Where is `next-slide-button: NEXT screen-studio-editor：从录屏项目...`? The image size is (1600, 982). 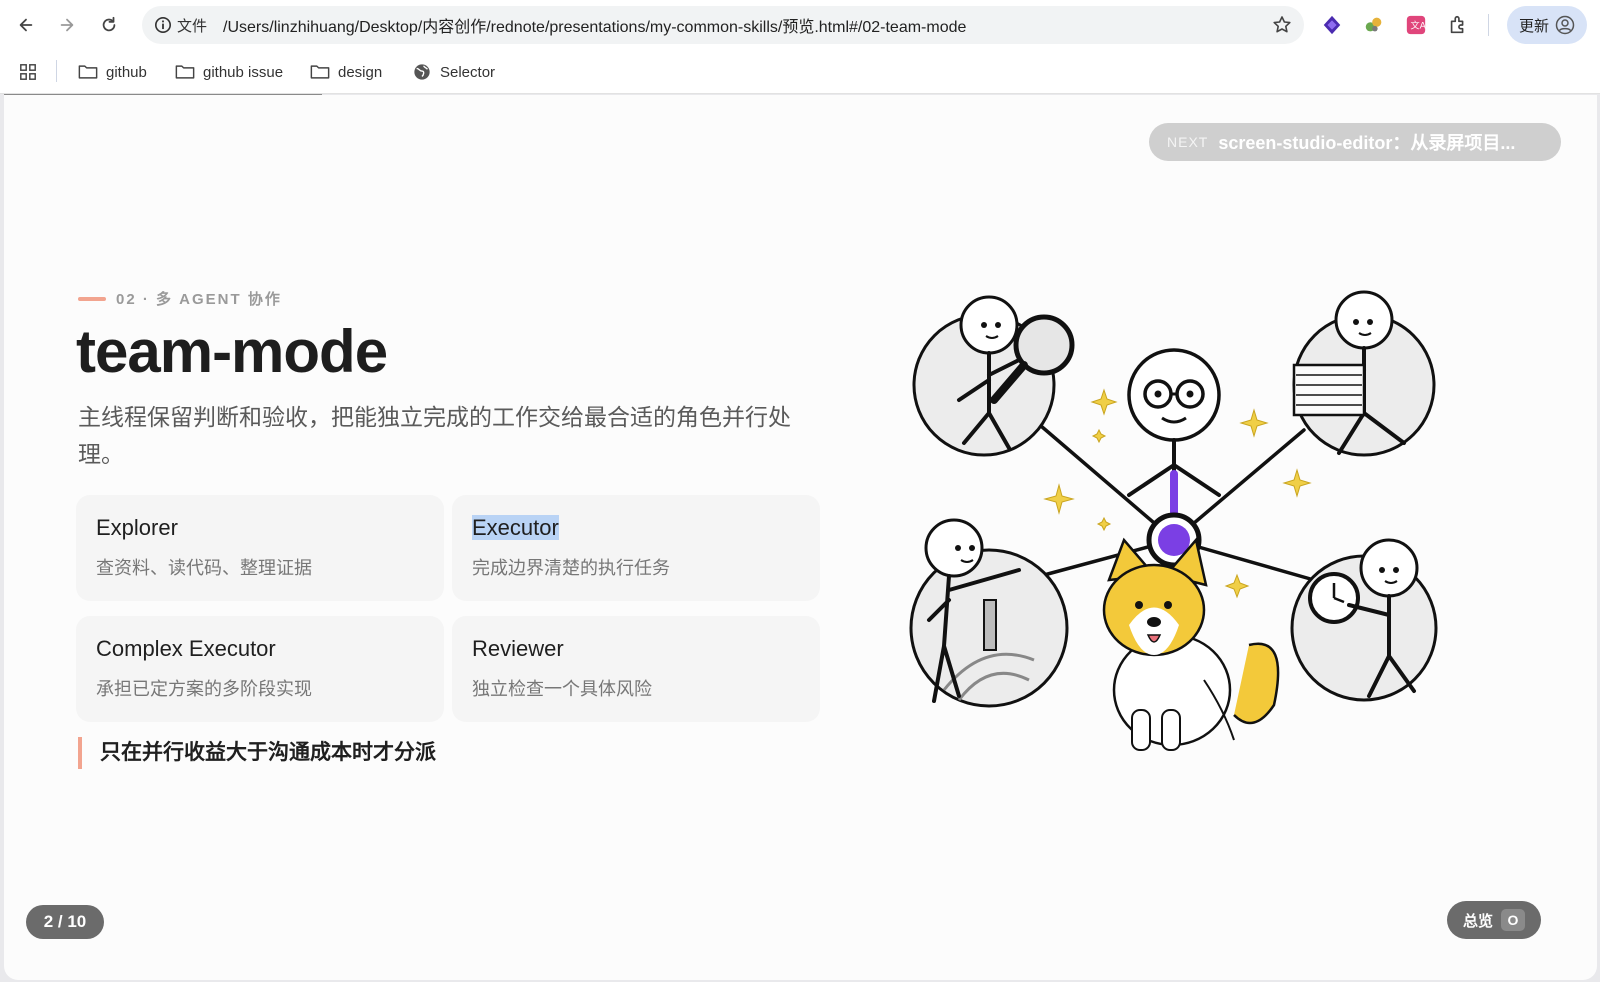
next-slide-button: NEXT screen-studio-editor：从录屏项目... is located at coordinates (1355, 142).